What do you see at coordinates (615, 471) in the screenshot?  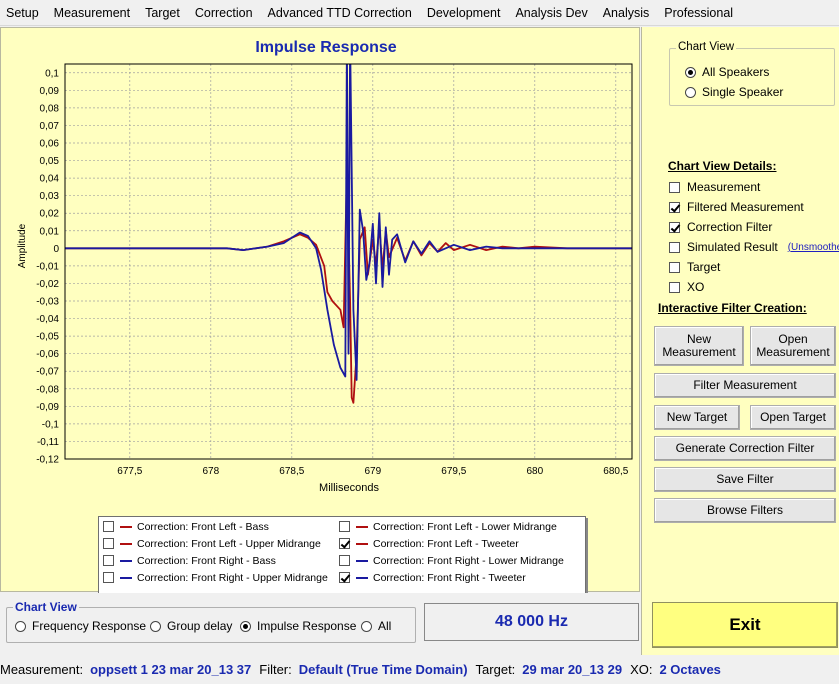 I see `x-tick-label: 680,5` at bounding box center [615, 471].